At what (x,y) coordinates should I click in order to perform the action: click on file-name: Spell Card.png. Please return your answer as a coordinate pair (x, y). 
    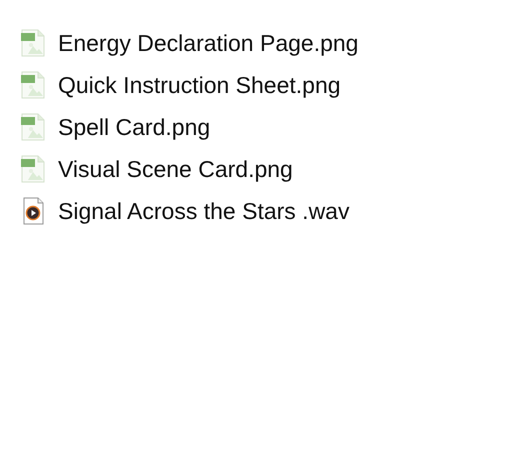
    Looking at the image, I should click on (134, 127).